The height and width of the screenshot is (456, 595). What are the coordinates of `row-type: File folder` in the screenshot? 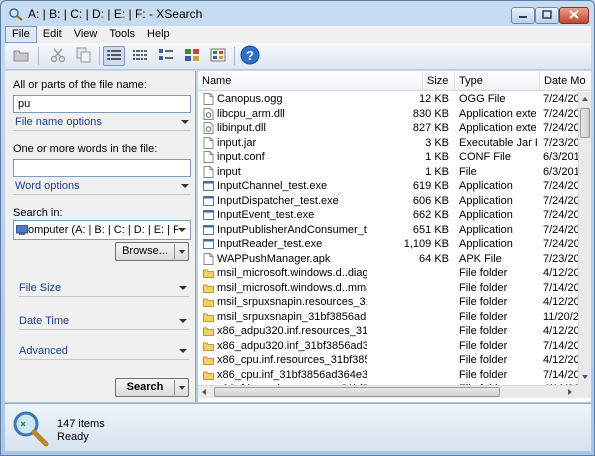 It's located at (483, 273).